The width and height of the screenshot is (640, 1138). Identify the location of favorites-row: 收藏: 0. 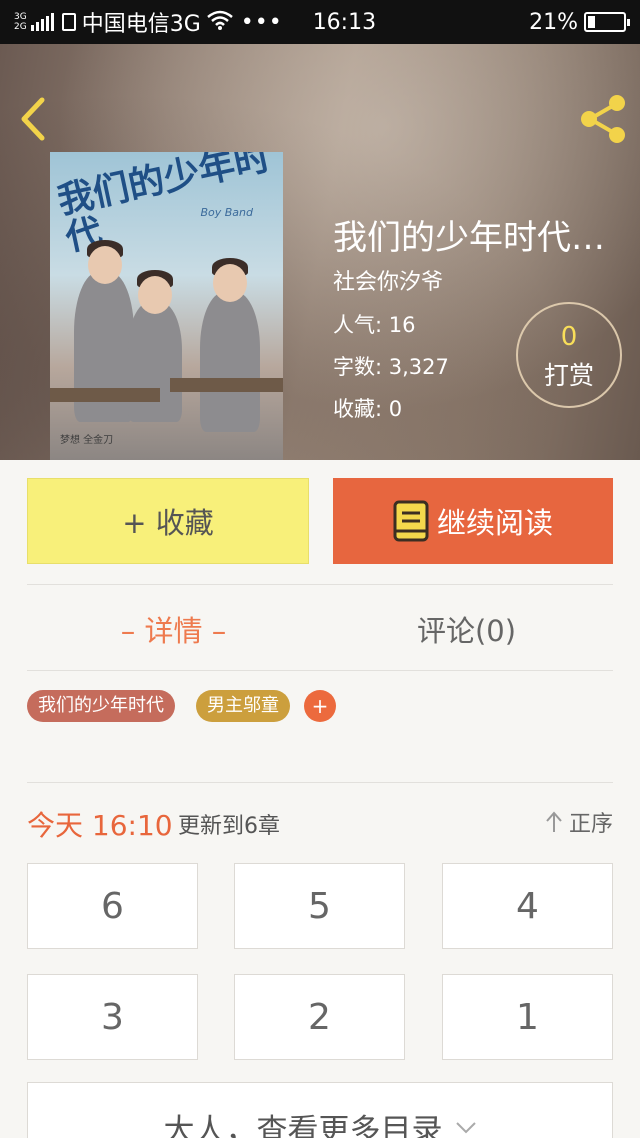
(368, 409).